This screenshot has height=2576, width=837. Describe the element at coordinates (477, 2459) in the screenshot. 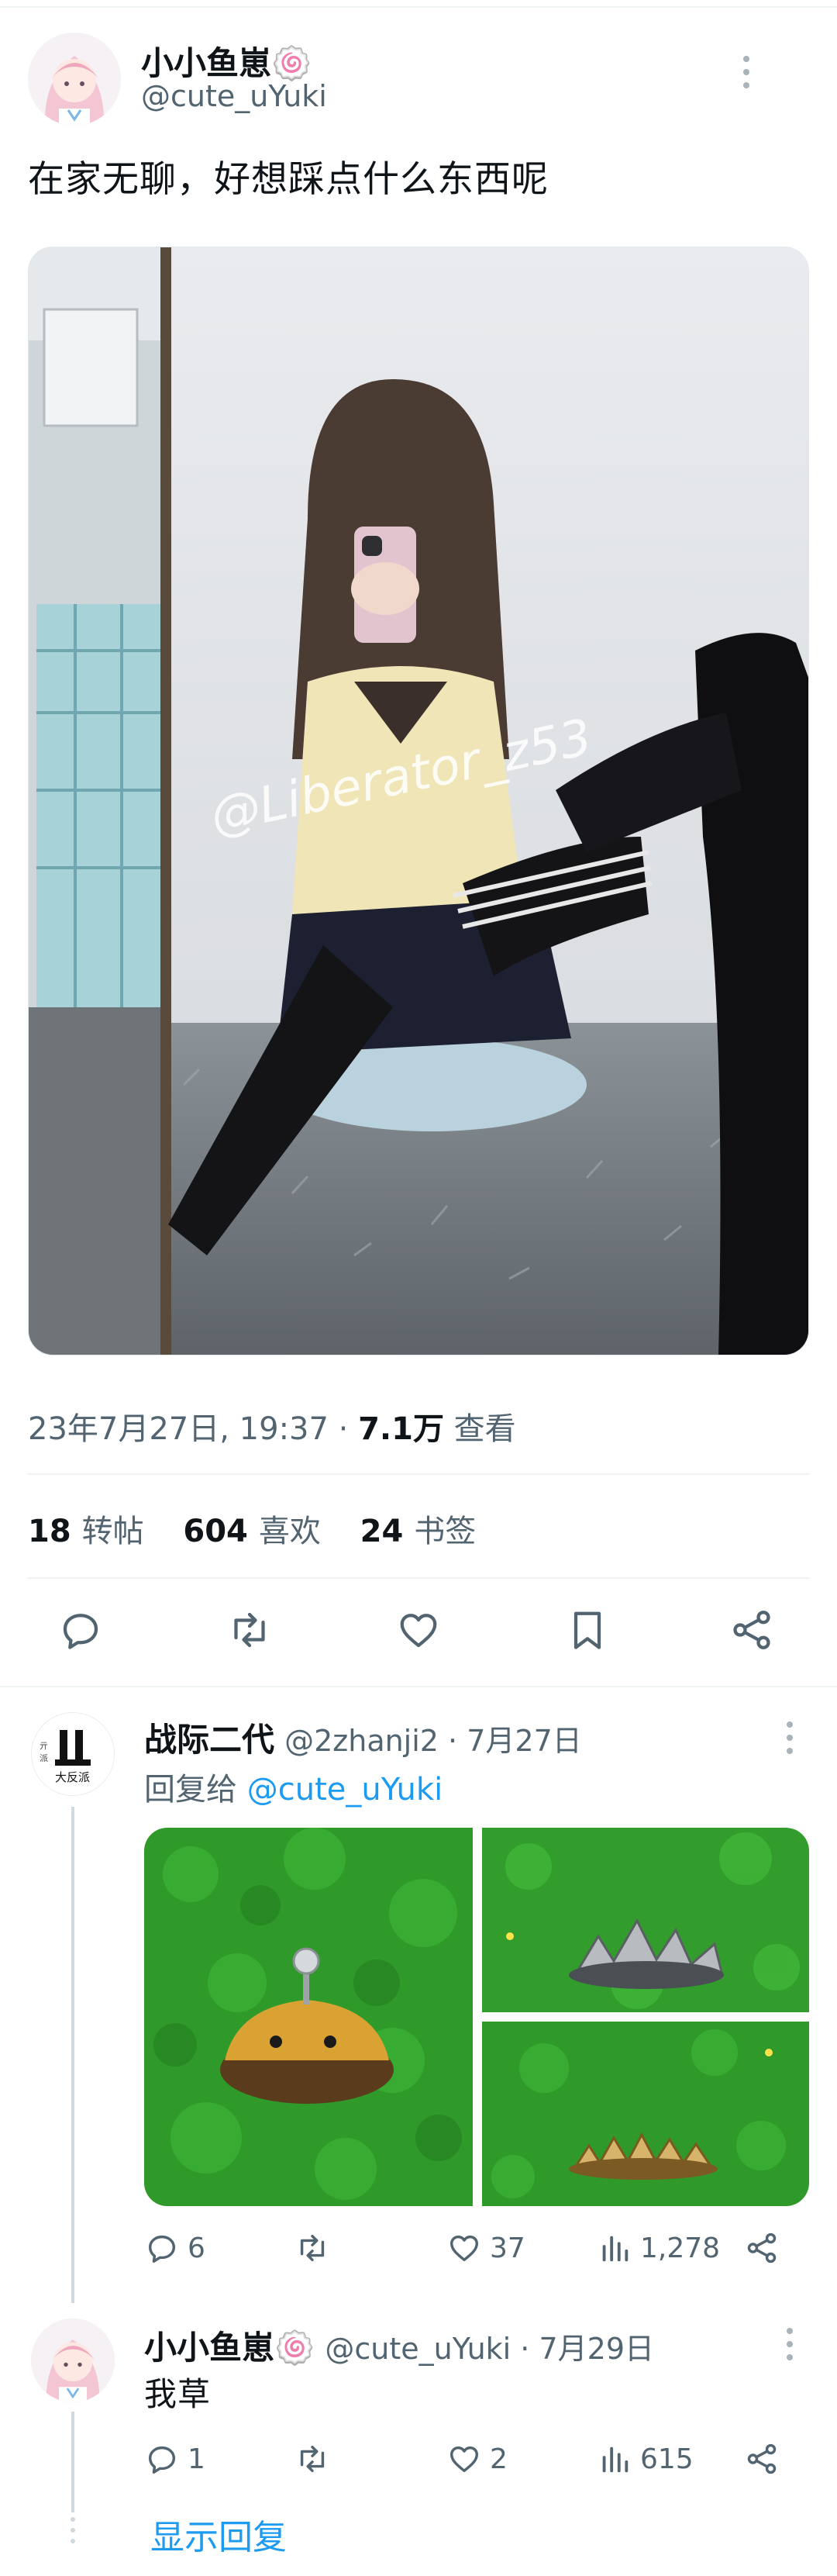

I see `reply-2-like-action: 2` at that location.